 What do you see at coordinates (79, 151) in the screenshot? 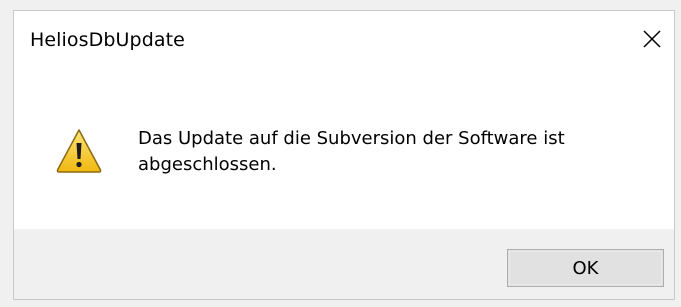
I see `warning-icon` at bounding box center [79, 151].